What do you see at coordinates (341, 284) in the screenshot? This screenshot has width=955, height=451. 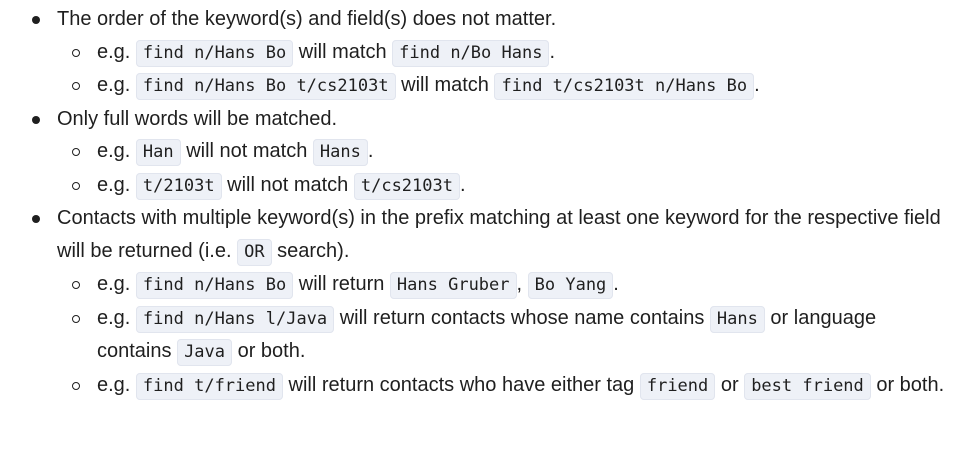 I see `example-text: will return` at bounding box center [341, 284].